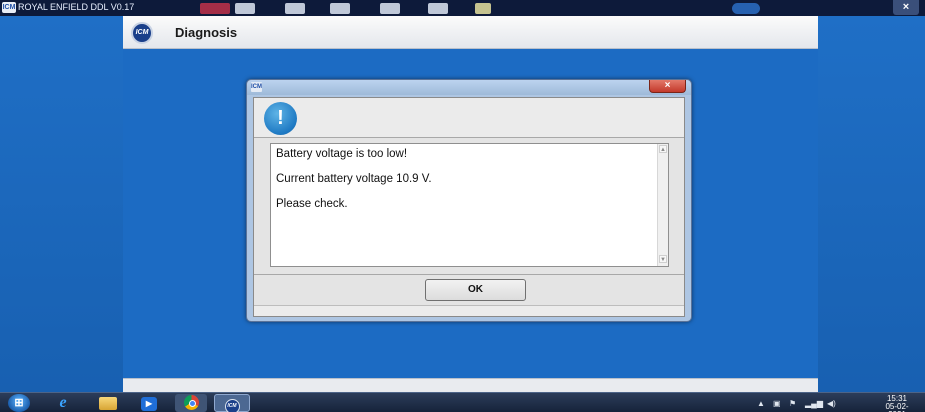  Describe the element at coordinates (108, 403) in the screenshot. I see `file-explorer-icon` at that location.